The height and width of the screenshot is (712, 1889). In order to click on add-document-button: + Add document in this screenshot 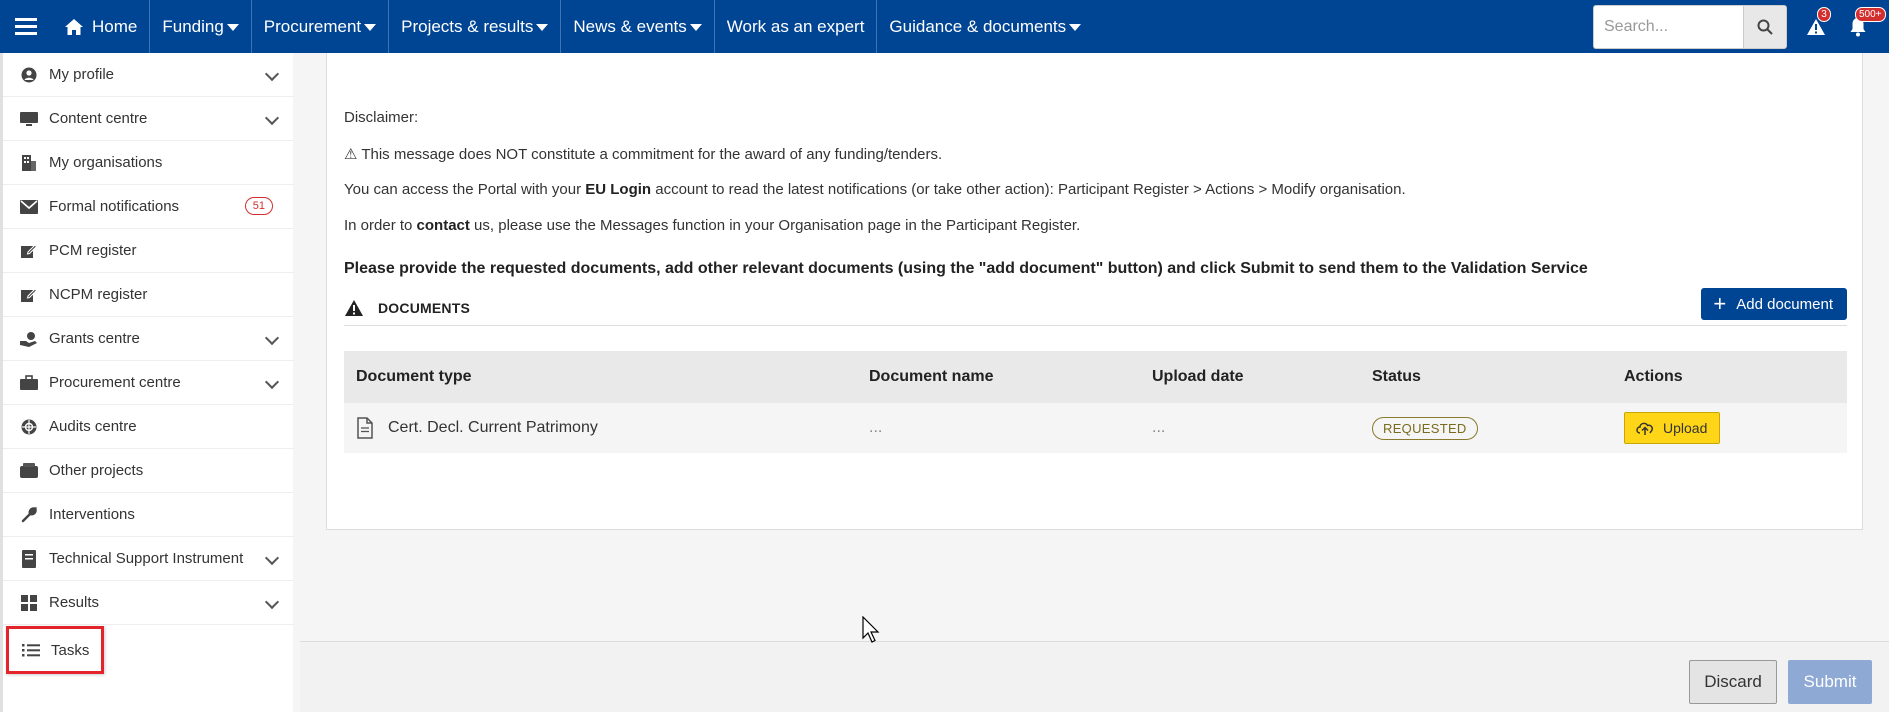, I will do `click(1774, 304)`.